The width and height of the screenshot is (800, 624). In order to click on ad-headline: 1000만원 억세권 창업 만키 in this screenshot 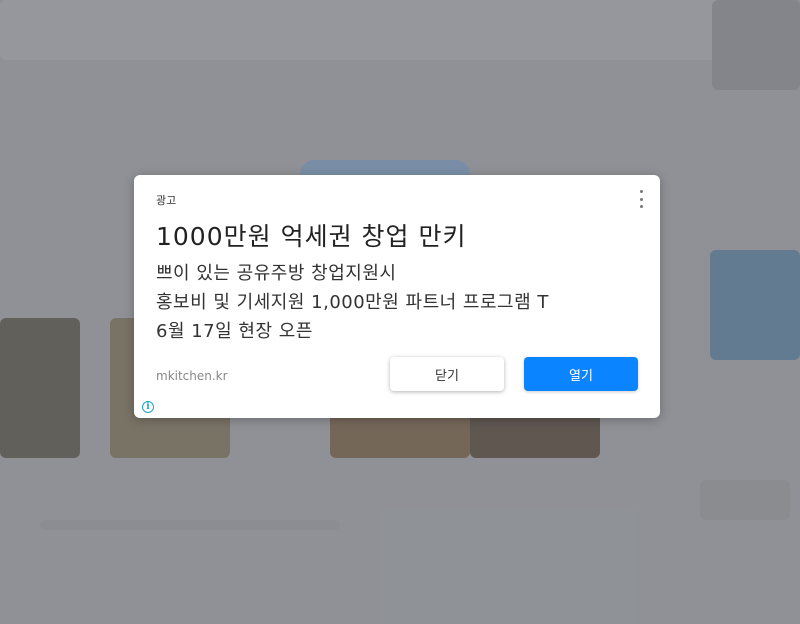, I will do `click(311, 235)`.